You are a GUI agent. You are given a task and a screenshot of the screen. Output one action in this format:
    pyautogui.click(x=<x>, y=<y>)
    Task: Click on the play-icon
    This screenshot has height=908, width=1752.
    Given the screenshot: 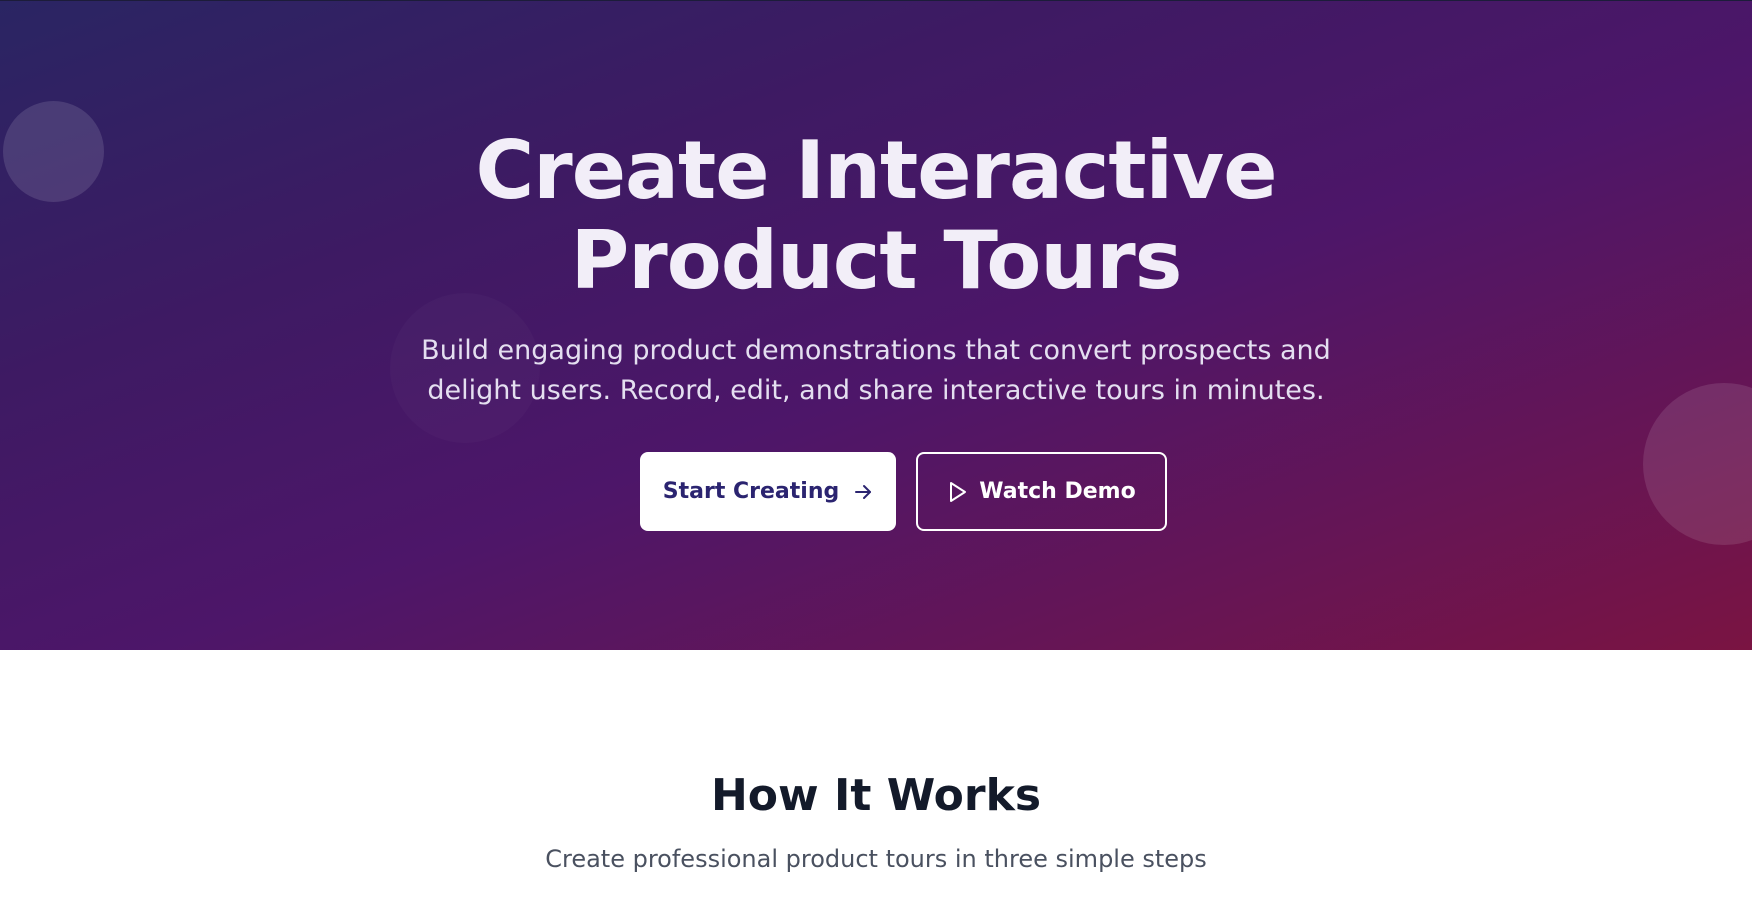 What is the action you would take?
    pyautogui.click(x=957, y=492)
    